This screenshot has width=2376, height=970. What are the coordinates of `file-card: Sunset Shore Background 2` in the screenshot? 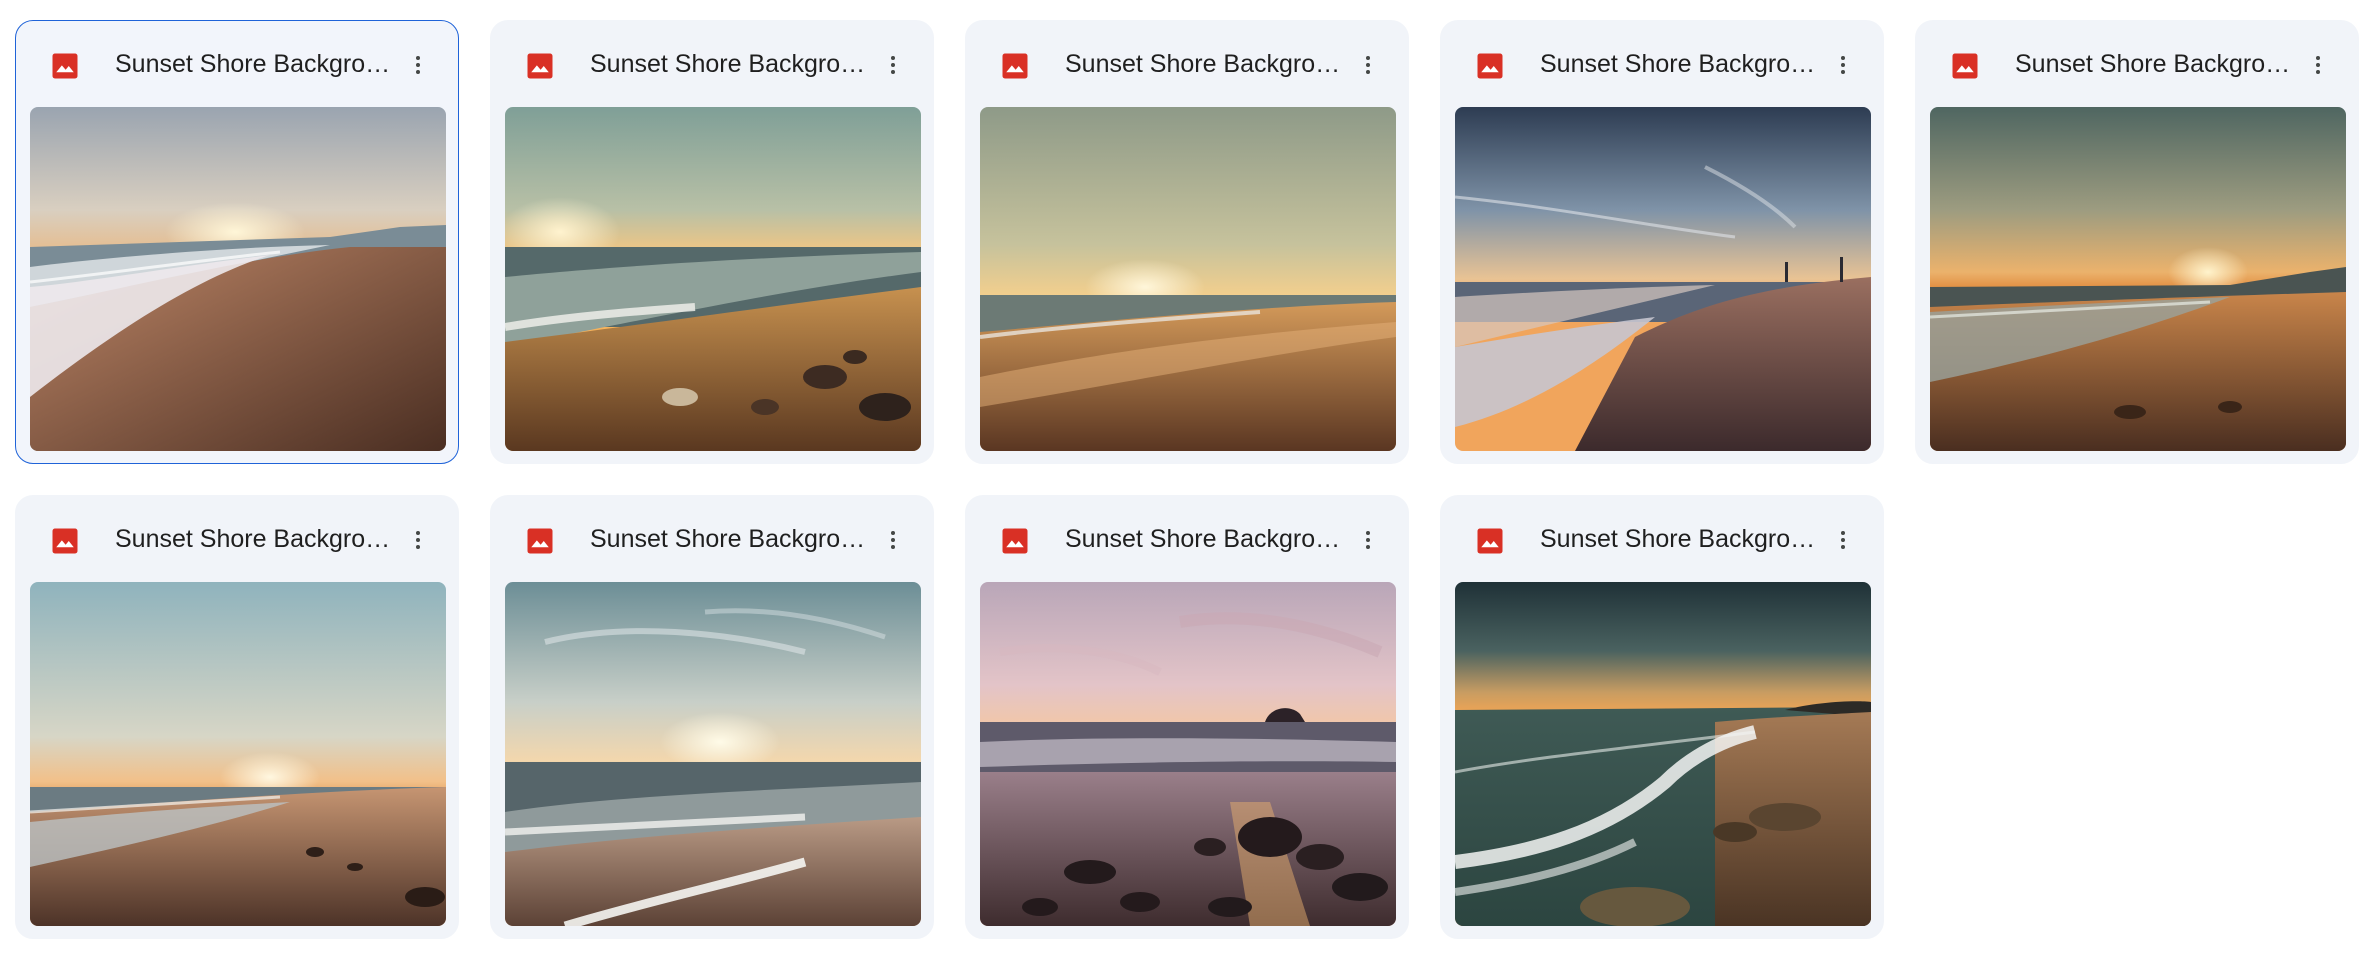 It's located at (712, 242).